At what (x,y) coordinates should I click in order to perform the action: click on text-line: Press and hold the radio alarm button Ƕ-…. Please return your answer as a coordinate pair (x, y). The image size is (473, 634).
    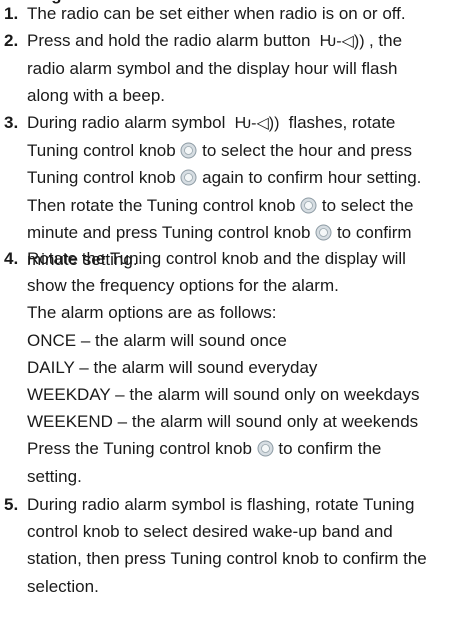
    Looking at the image, I should click on (247, 41).